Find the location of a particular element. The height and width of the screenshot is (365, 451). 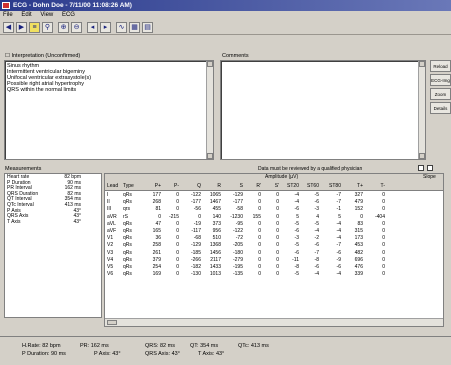

table-cell: 453 is located at coordinates (358, 245).